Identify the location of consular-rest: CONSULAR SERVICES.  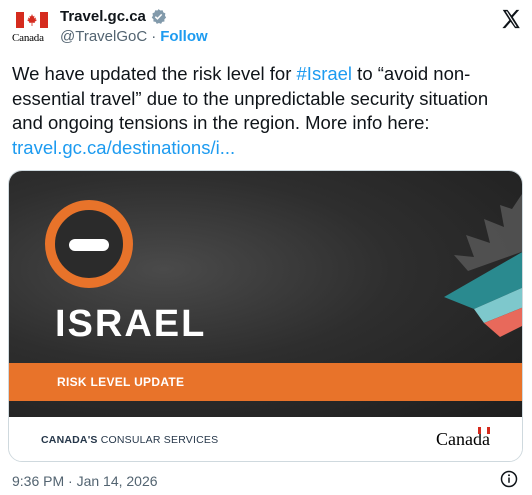
(158, 440).